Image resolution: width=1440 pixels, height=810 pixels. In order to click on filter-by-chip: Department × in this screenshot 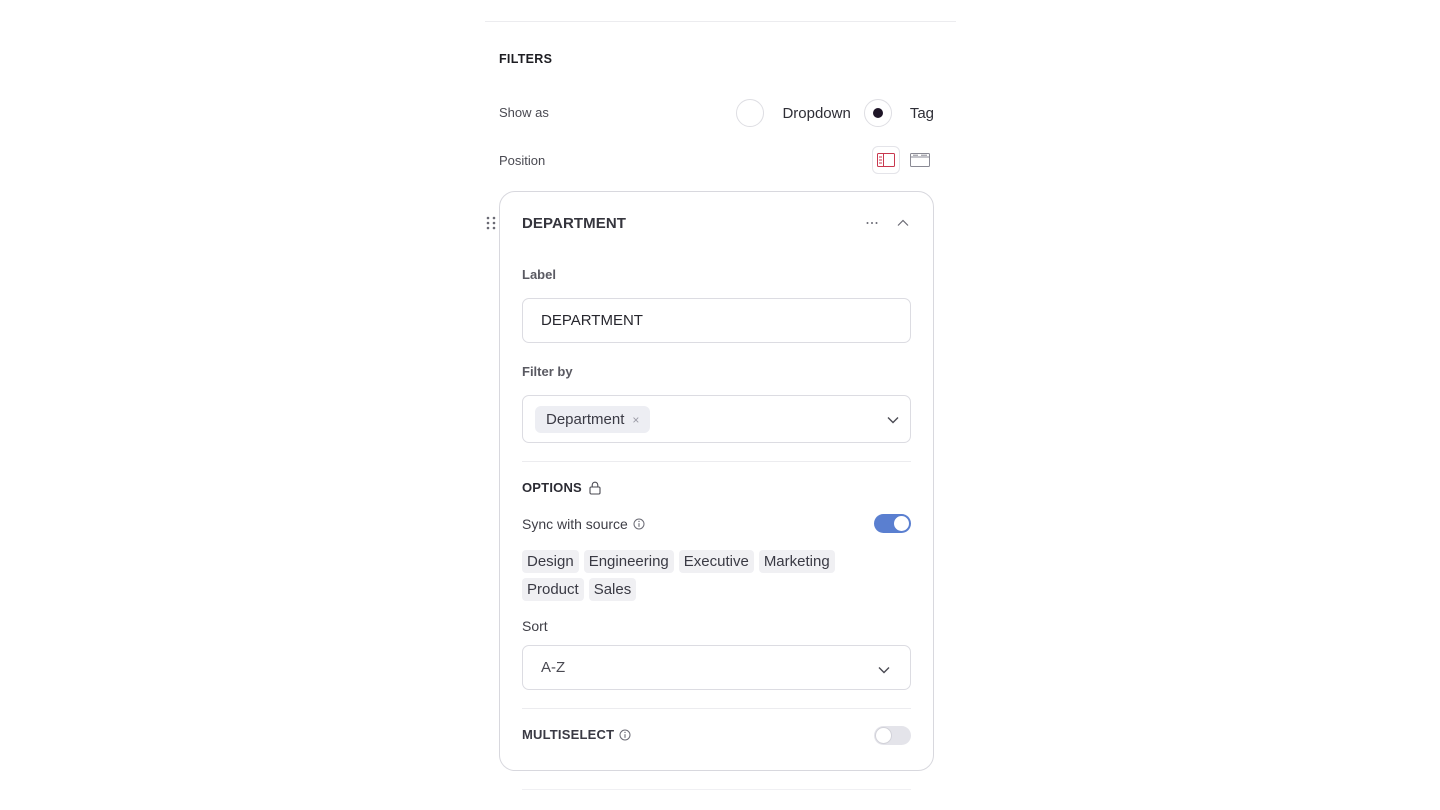, I will do `click(593, 419)`.